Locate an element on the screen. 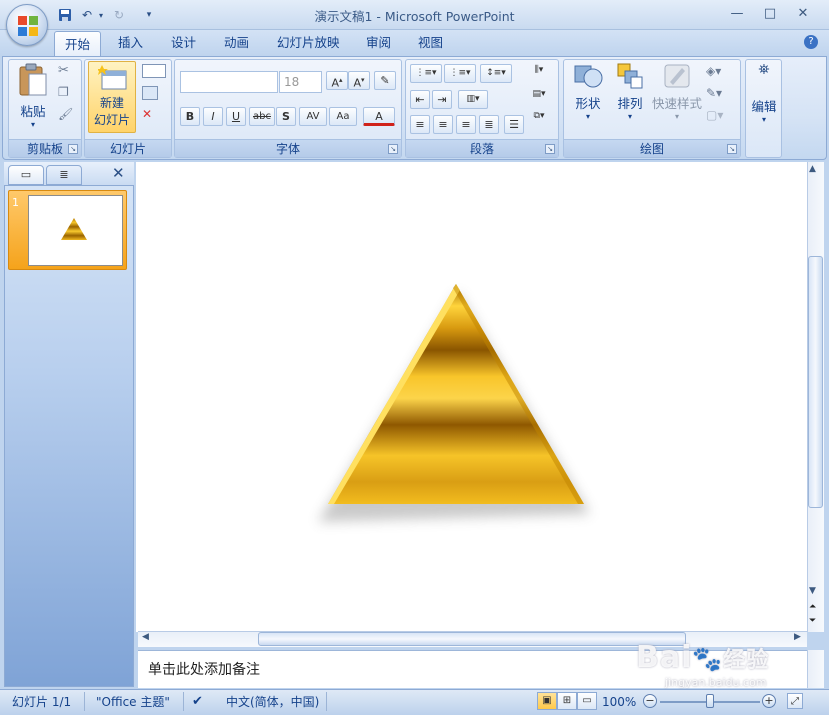 The image size is (829, 715). line-spacing-icon: ↕≡▾ is located at coordinates (496, 73).